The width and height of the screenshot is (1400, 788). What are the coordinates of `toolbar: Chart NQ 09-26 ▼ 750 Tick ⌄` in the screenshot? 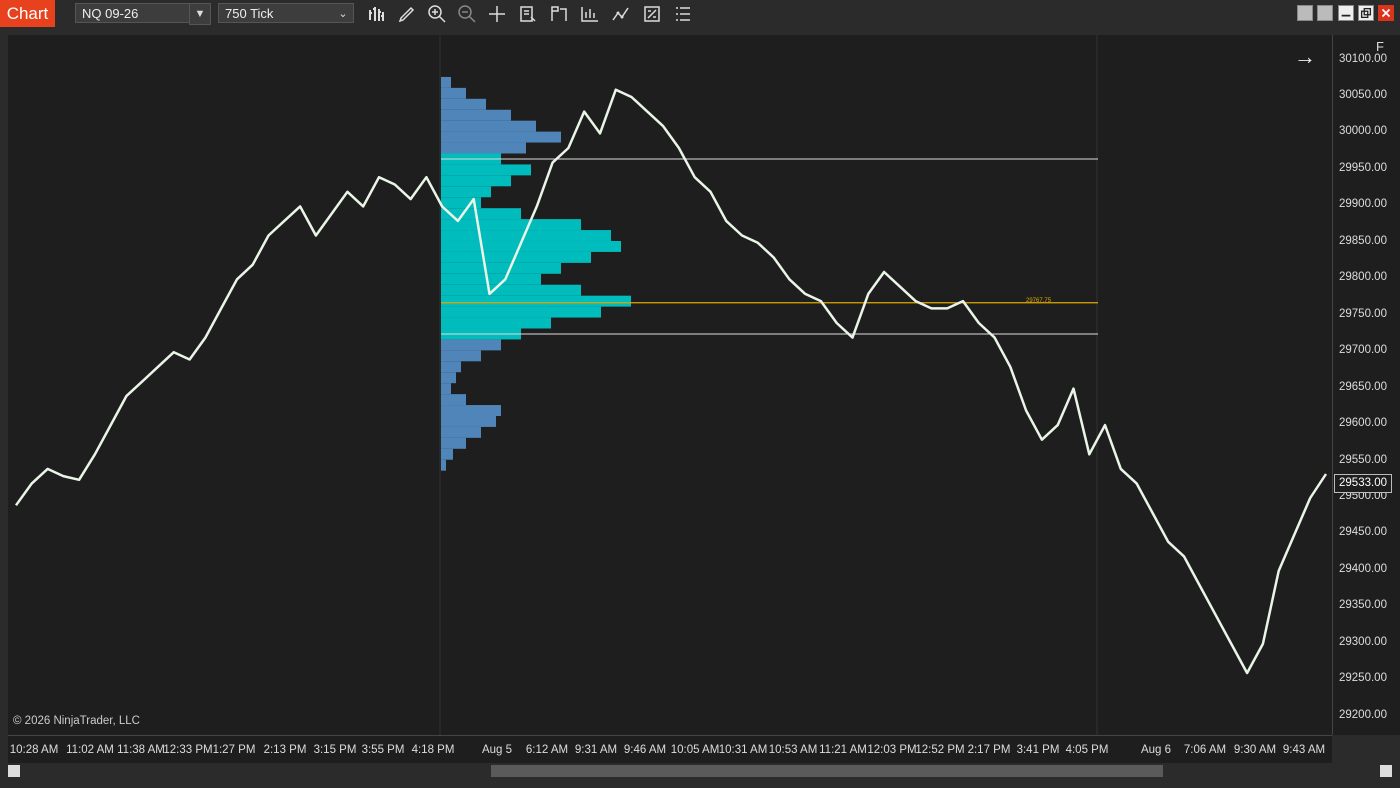 It's located at (700, 14).